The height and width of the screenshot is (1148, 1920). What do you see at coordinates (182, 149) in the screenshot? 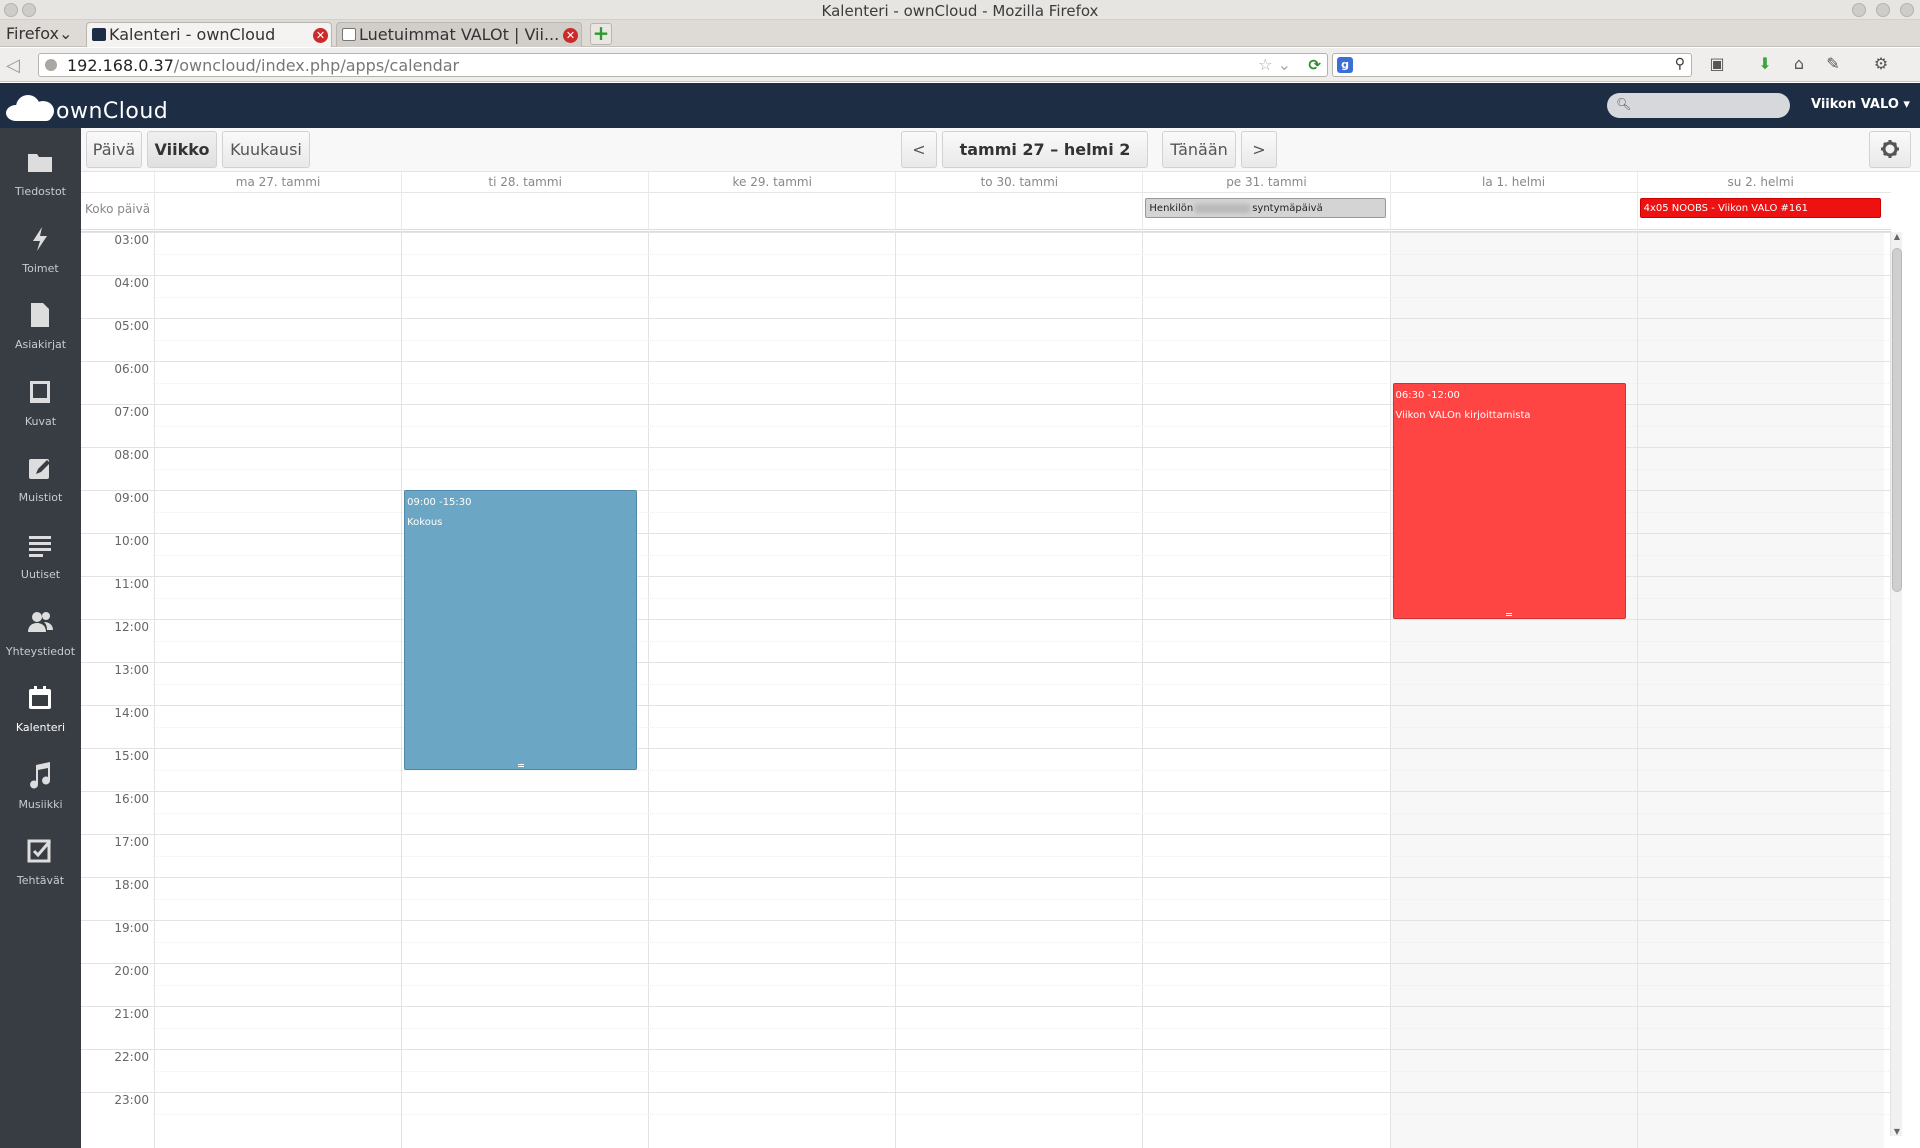
I see `week-view-button: Viikko` at bounding box center [182, 149].